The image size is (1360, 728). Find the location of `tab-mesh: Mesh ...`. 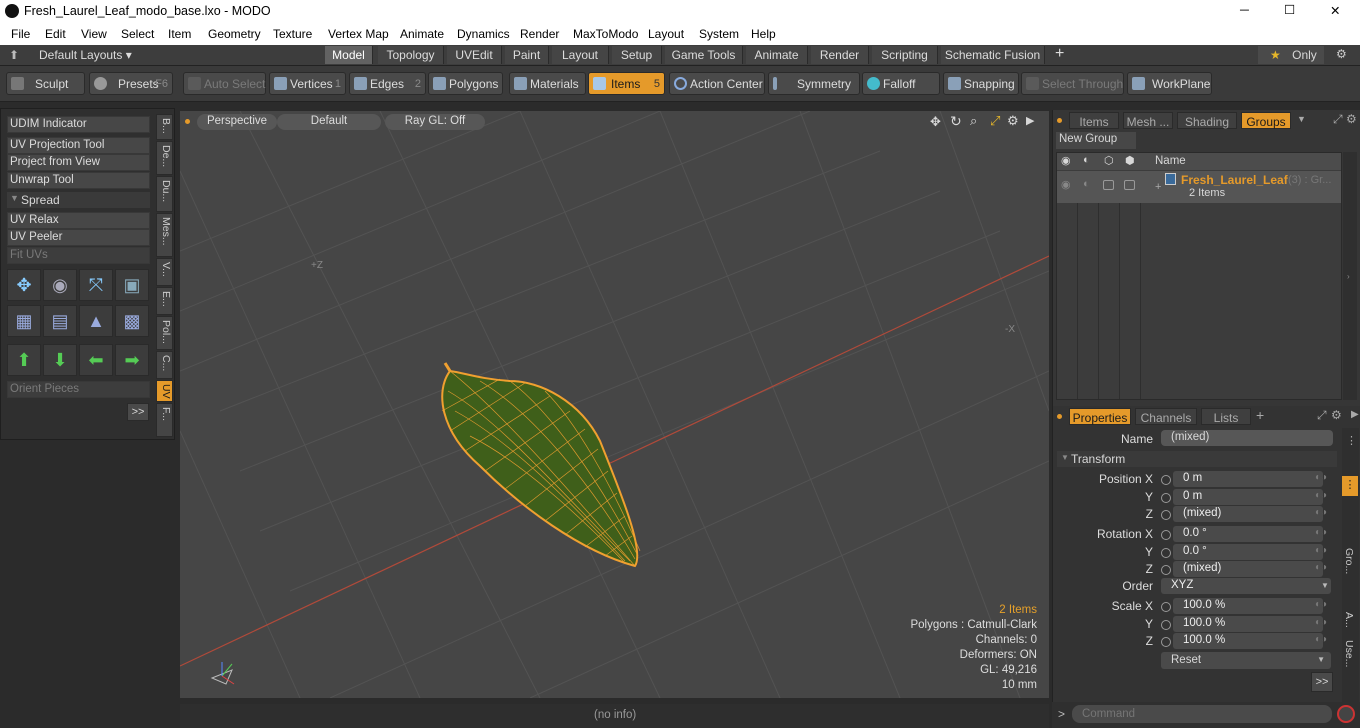

tab-mesh: Mesh ... is located at coordinates (1148, 120).